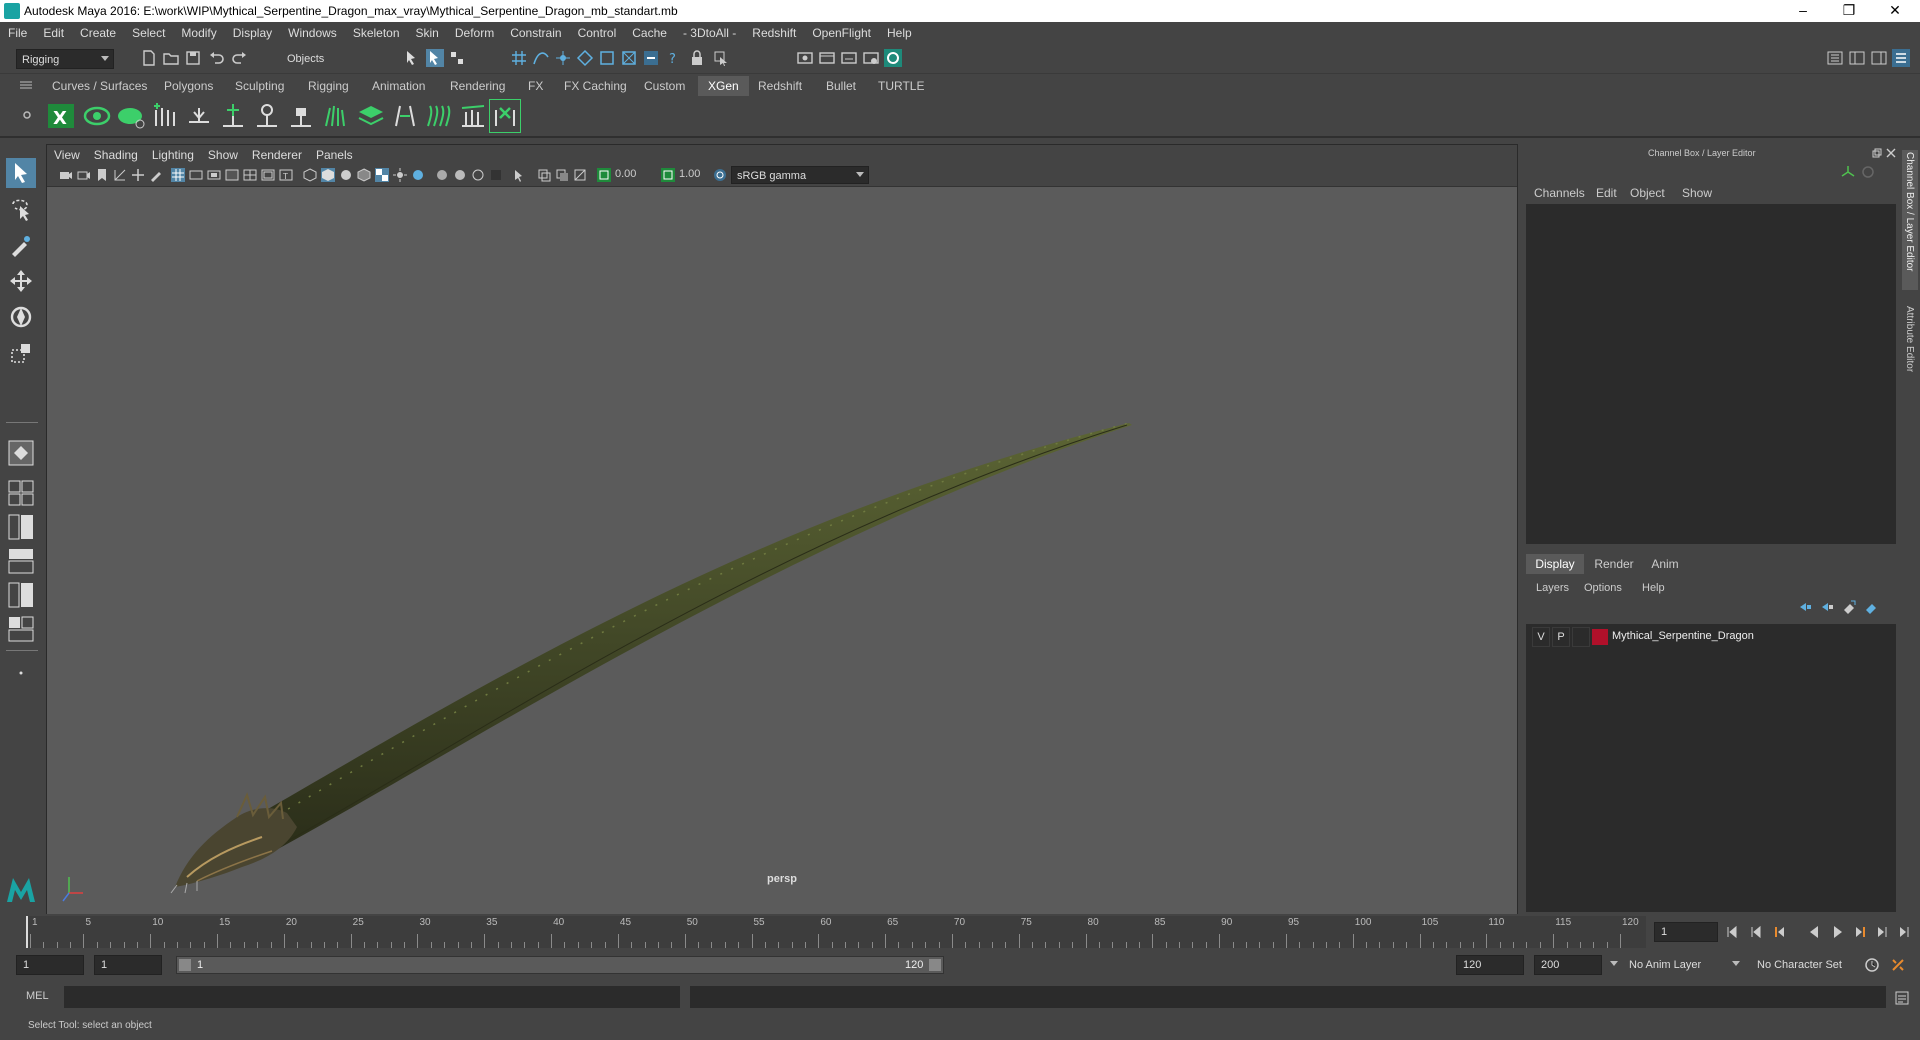 Image resolution: width=1920 pixels, height=1040 pixels. What do you see at coordinates (723, 86) in the screenshot?
I see `tab-xgen: XGen` at bounding box center [723, 86].